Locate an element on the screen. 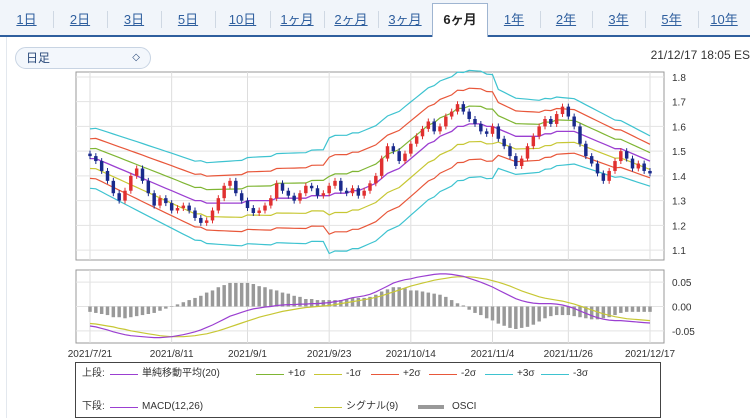 Image resolution: width=750 pixels, height=418 pixels. legend-label: +3σ is located at coordinates (526, 373).